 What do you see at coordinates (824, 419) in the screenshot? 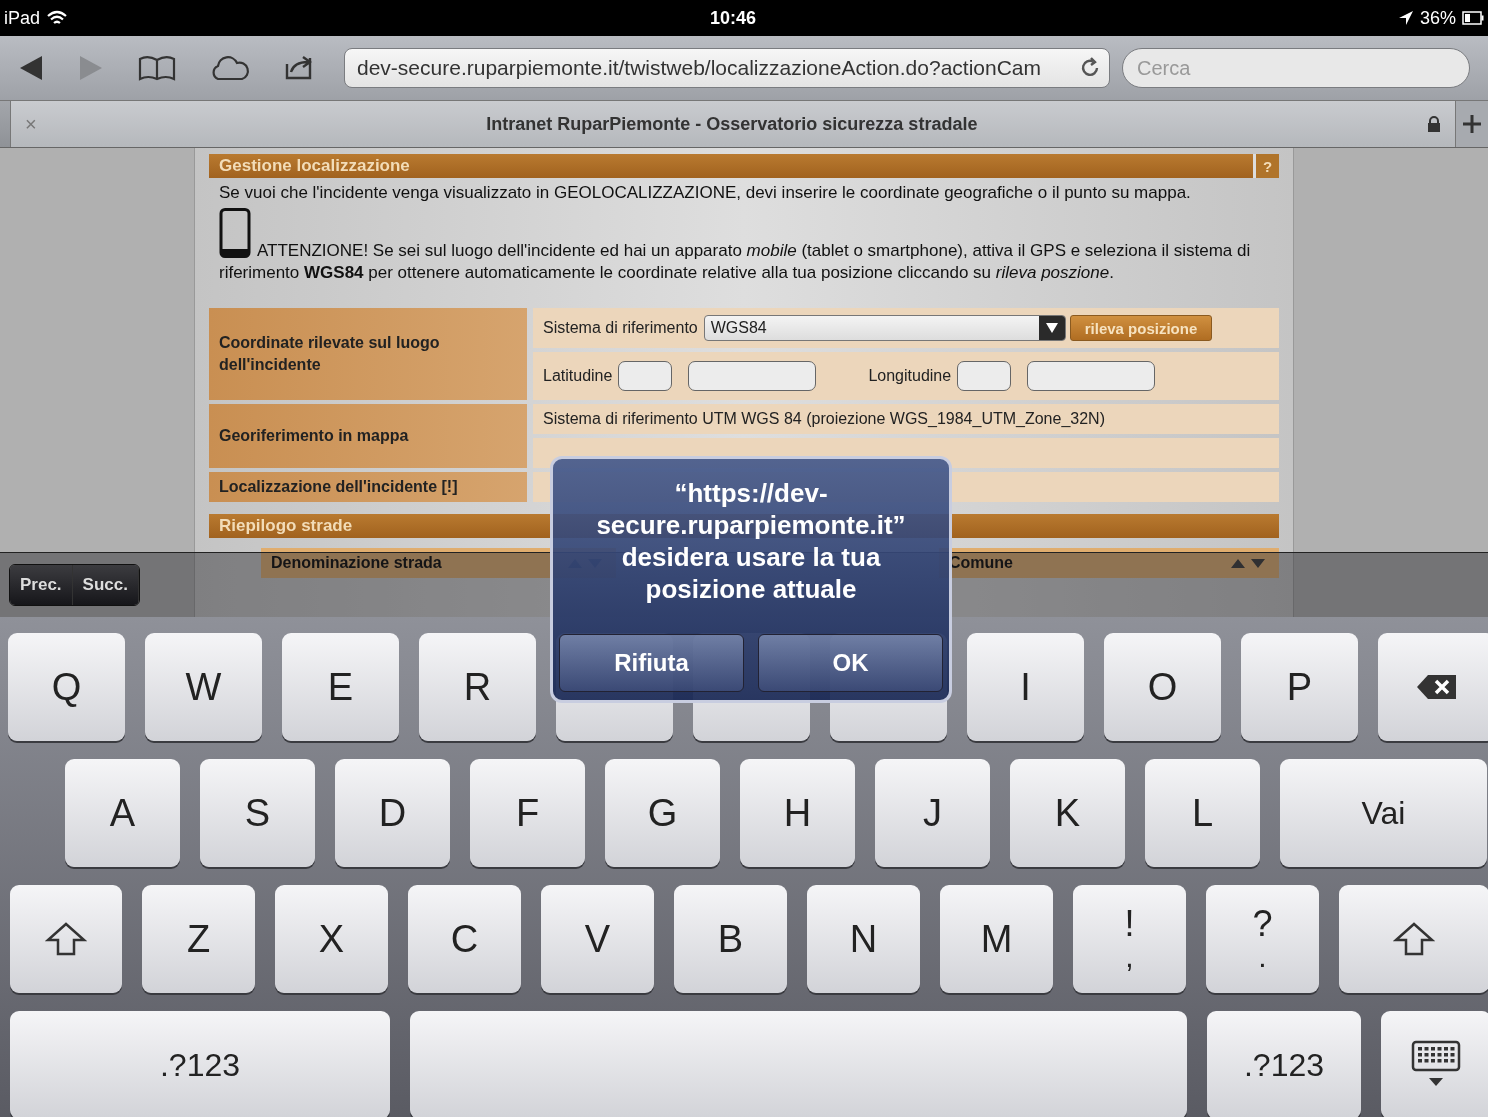
I see `info-text: Sistema di riferimento UTM WGS 84 (proiezione WGS_1984_UTM_Zone_32N)` at bounding box center [824, 419].